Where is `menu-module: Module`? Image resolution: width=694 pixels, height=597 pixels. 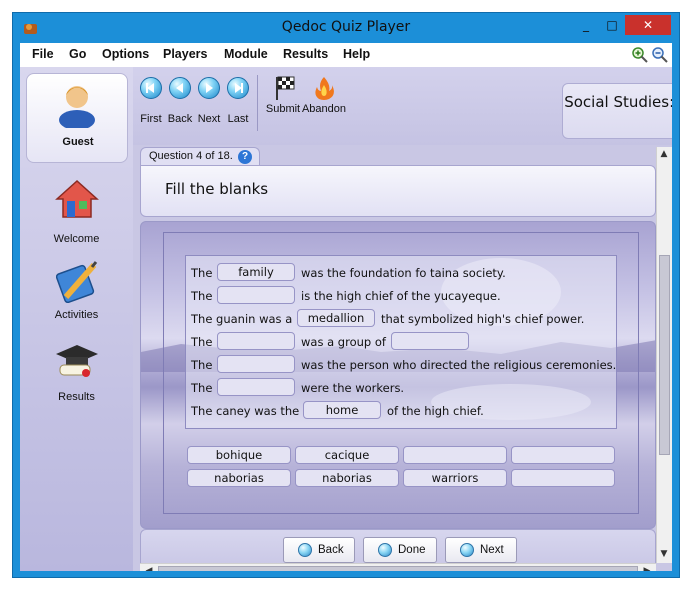 menu-module: Module is located at coordinates (246, 54).